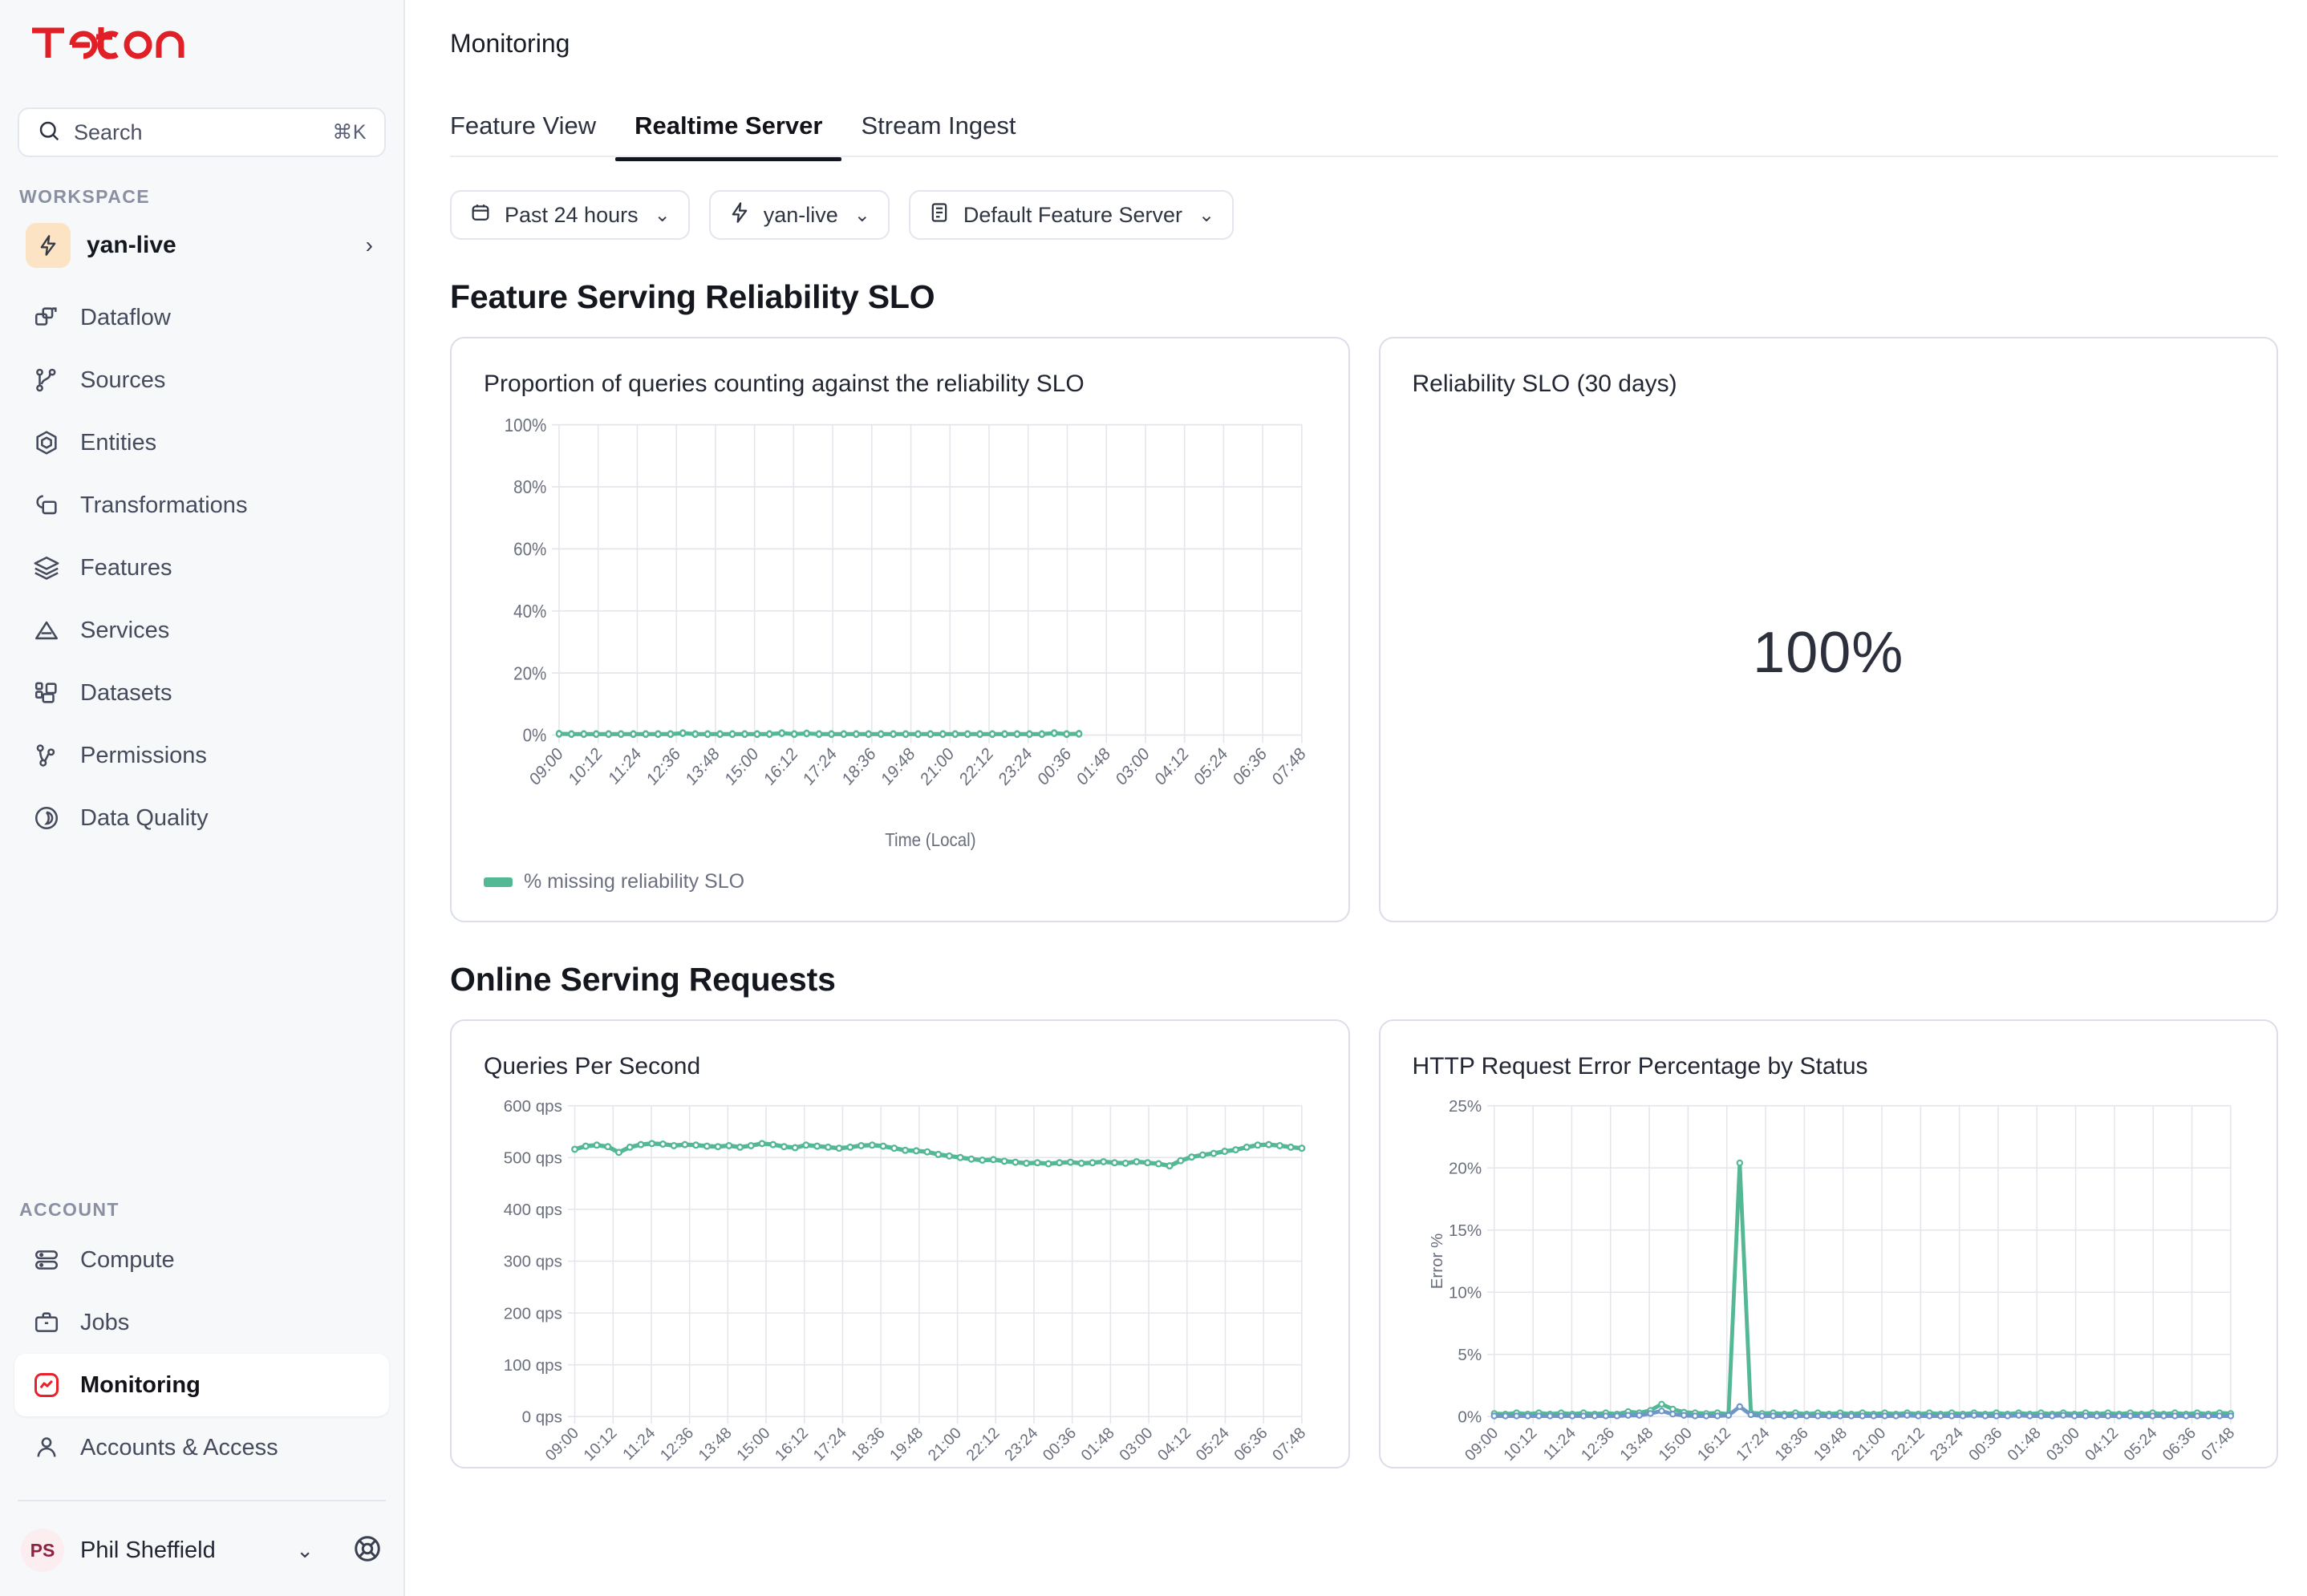  Describe the element at coordinates (976, 767) in the screenshot. I see `svg-text: 22:12` at that location.